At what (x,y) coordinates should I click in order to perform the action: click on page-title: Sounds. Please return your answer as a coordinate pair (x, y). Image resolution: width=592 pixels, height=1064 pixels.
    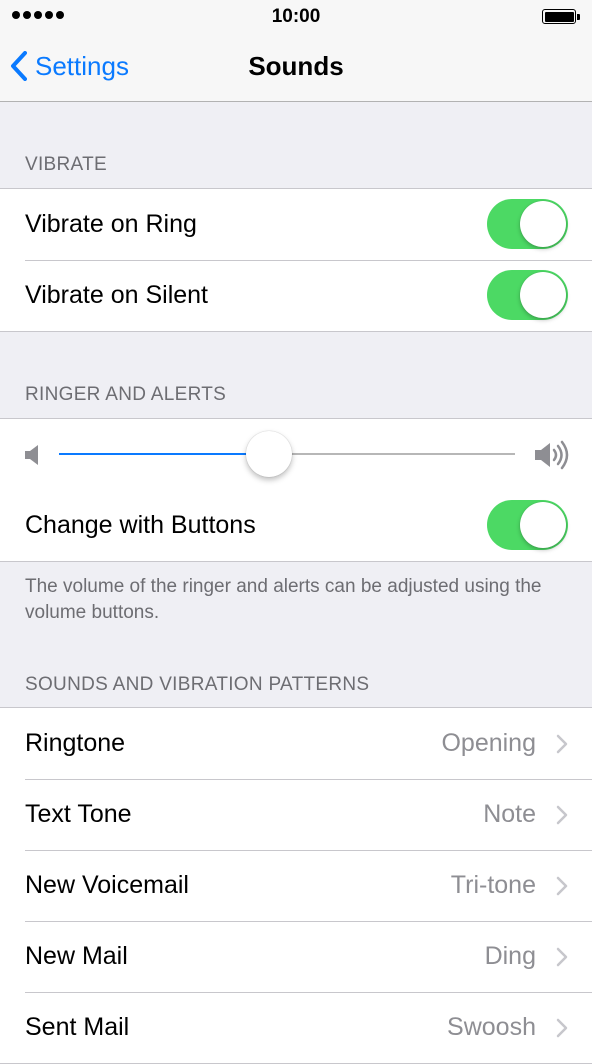
    Looking at the image, I should click on (296, 66).